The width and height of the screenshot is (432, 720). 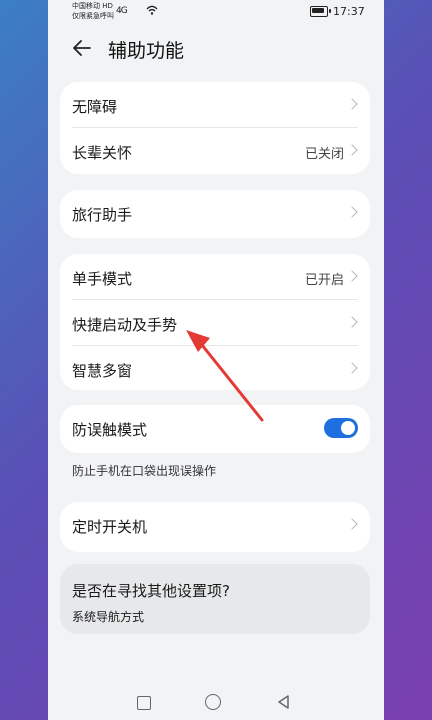 I want to click on setting-label: 旅行助手, so click(x=102, y=215).